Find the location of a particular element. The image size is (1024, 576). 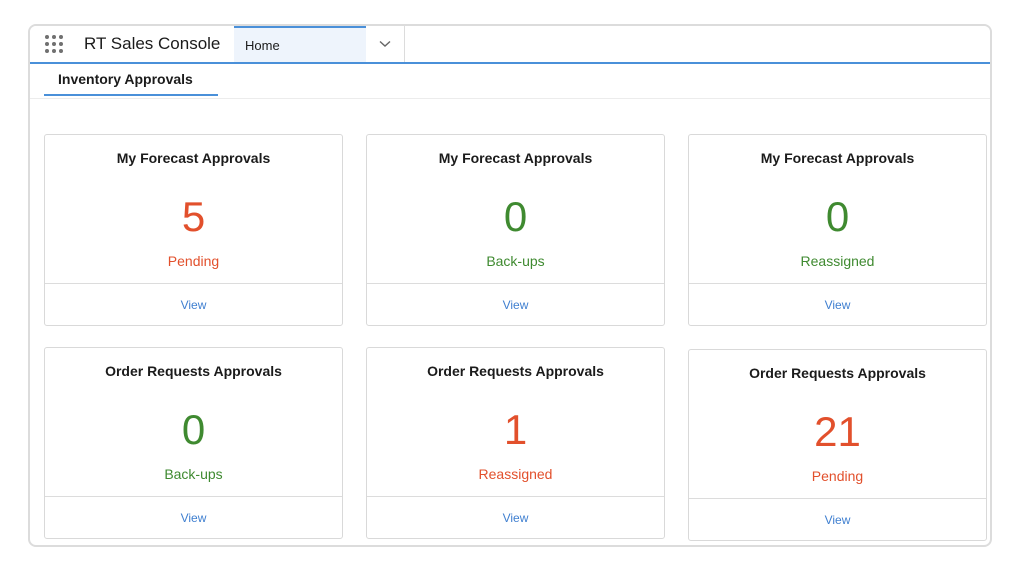

card-body: Order Requests Approvals 0 Back-ups is located at coordinates (193, 422).